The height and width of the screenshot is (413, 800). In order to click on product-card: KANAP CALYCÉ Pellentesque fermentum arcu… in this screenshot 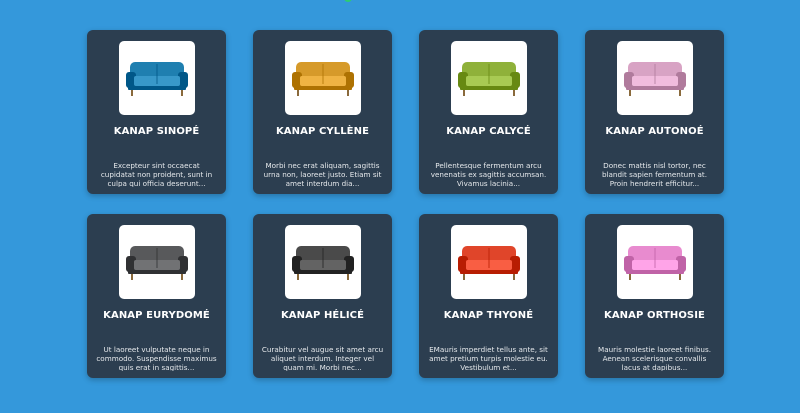, I will do `click(488, 112)`.